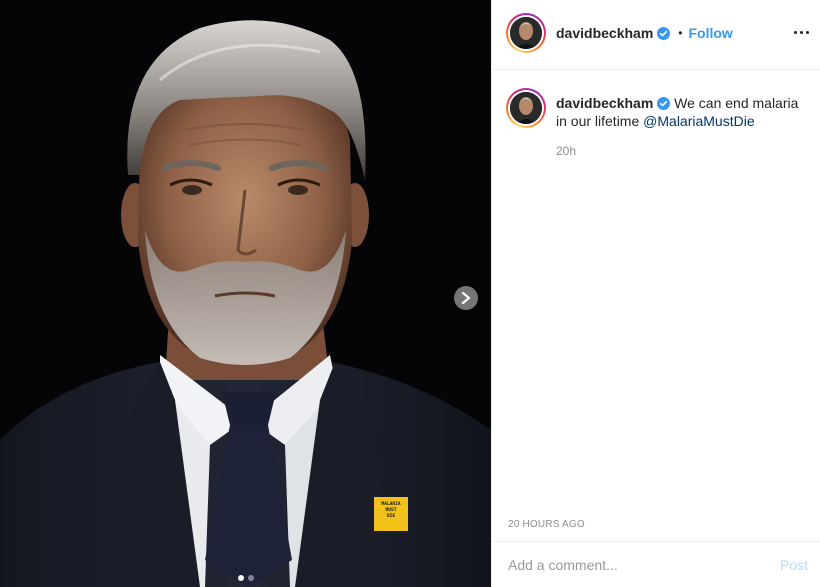 The height and width of the screenshot is (587, 820). What do you see at coordinates (710, 33) in the screenshot?
I see `follow-button: Follow` at bounding box center [710, 33].